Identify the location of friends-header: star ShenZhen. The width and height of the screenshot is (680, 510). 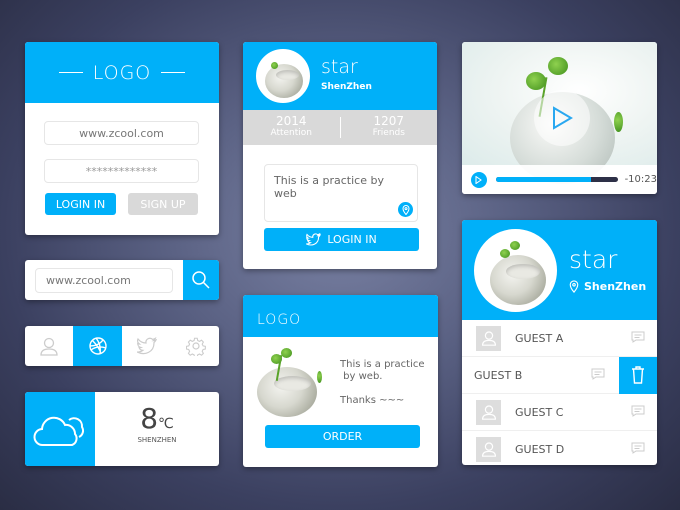
(559, 270).